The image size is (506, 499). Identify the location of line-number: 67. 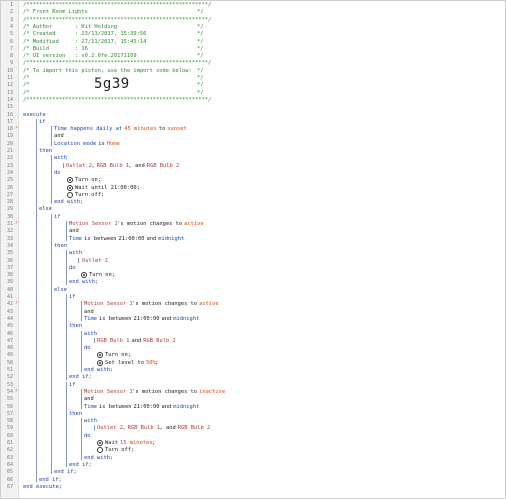
(9, 486).